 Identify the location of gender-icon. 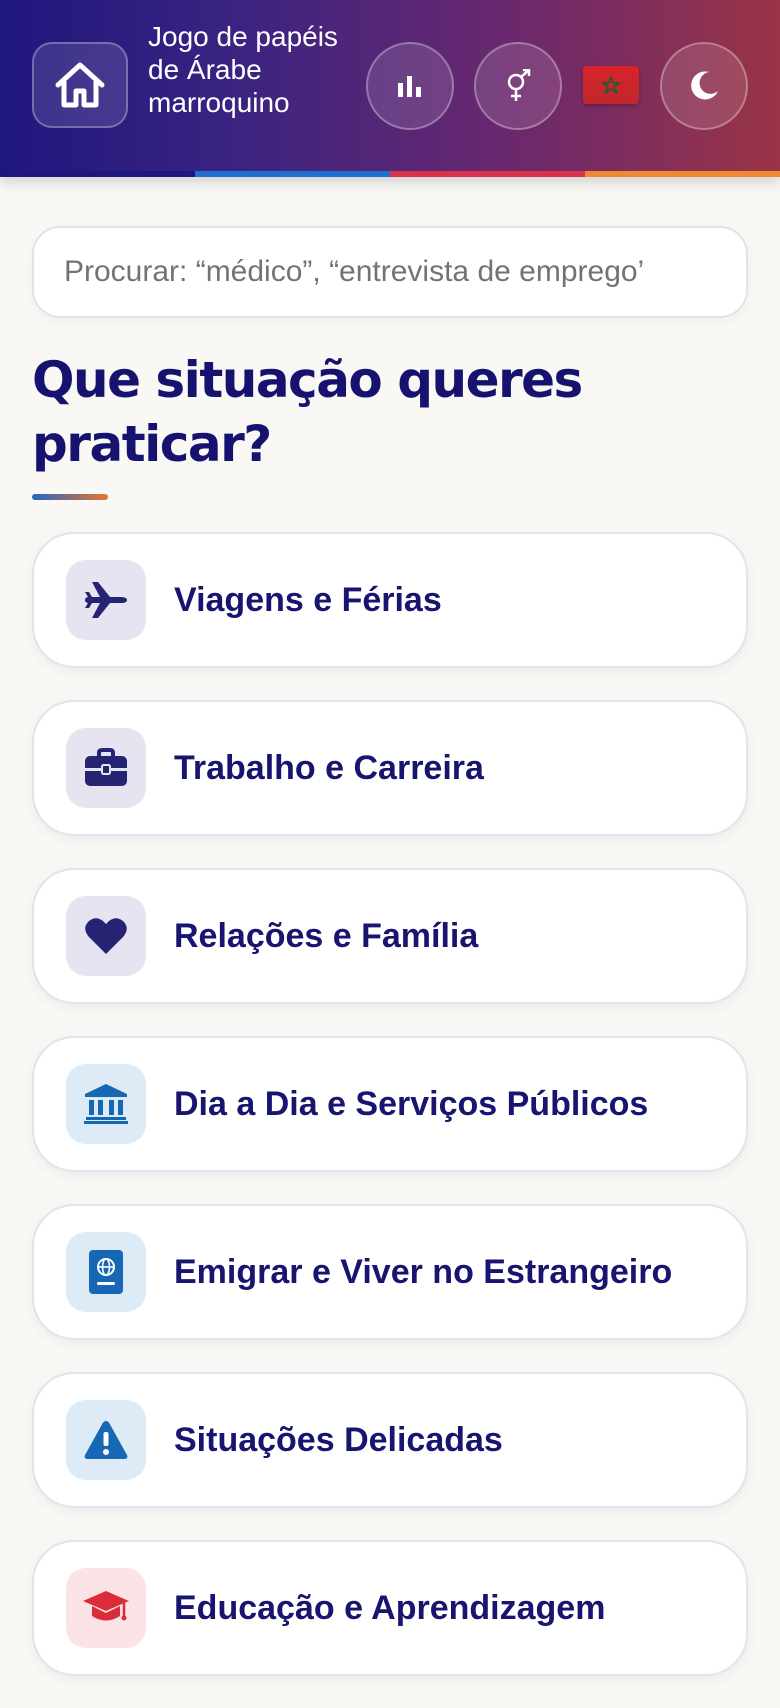
(519, 85).